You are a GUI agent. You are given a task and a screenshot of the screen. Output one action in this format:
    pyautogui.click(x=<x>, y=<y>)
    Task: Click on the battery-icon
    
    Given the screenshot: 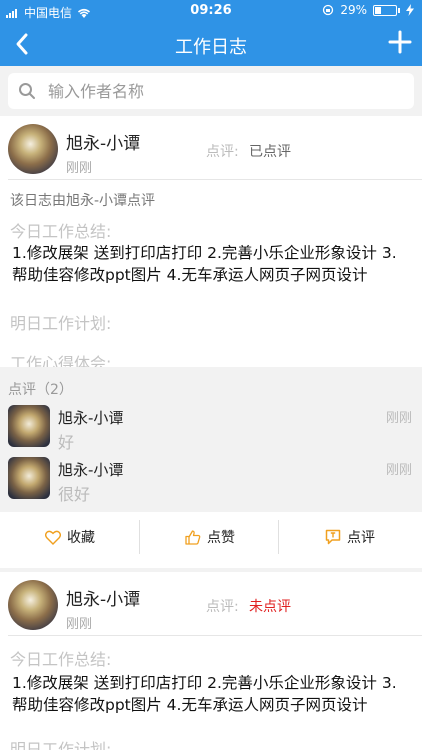 What is the action you would take?
    pyautogui.click(x=385, y=10)
    